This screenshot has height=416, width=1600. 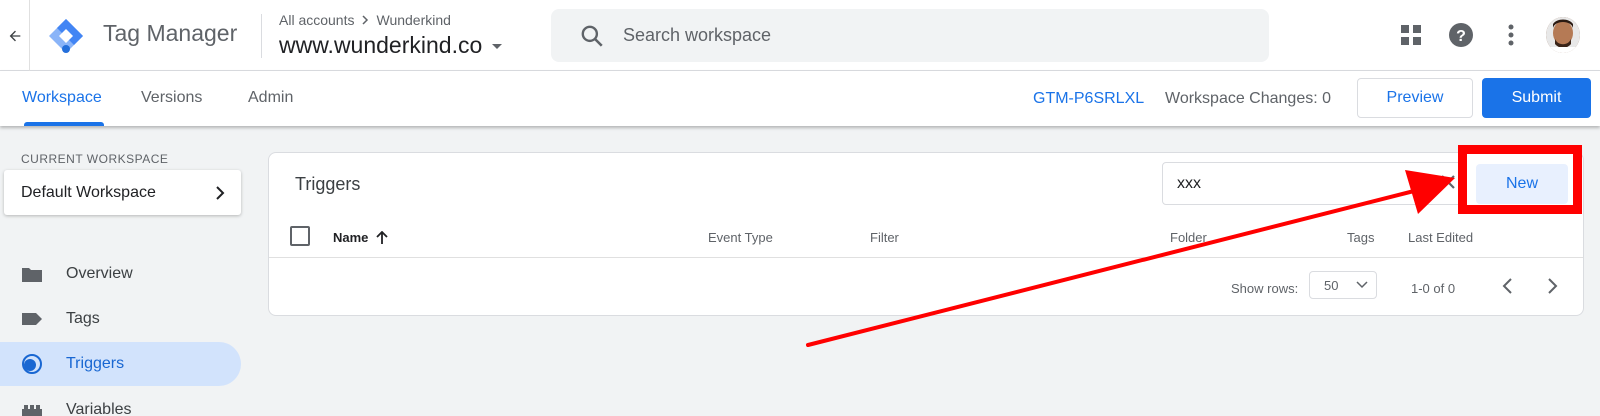 What do you see at coordinates (351, 237) in the screenshot?
I see `column-label: Name` at bounding box center [351, 237].